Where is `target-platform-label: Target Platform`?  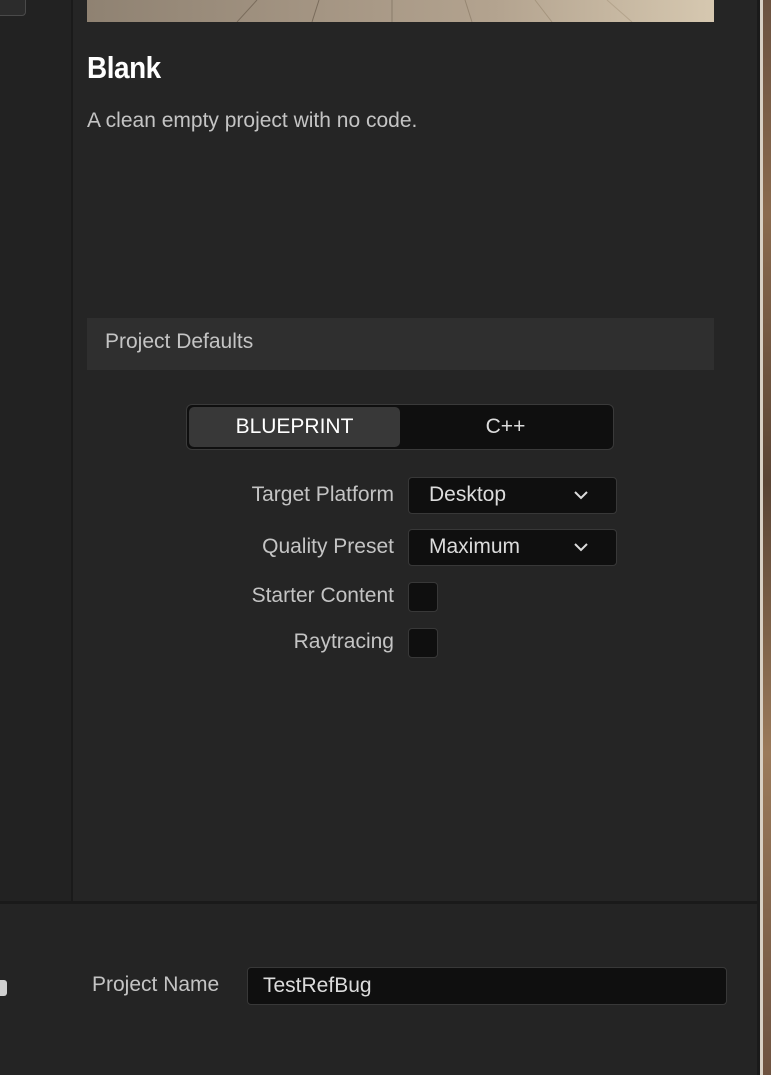 target-platform-label: Target Platform is located at coordinates (322, 494).